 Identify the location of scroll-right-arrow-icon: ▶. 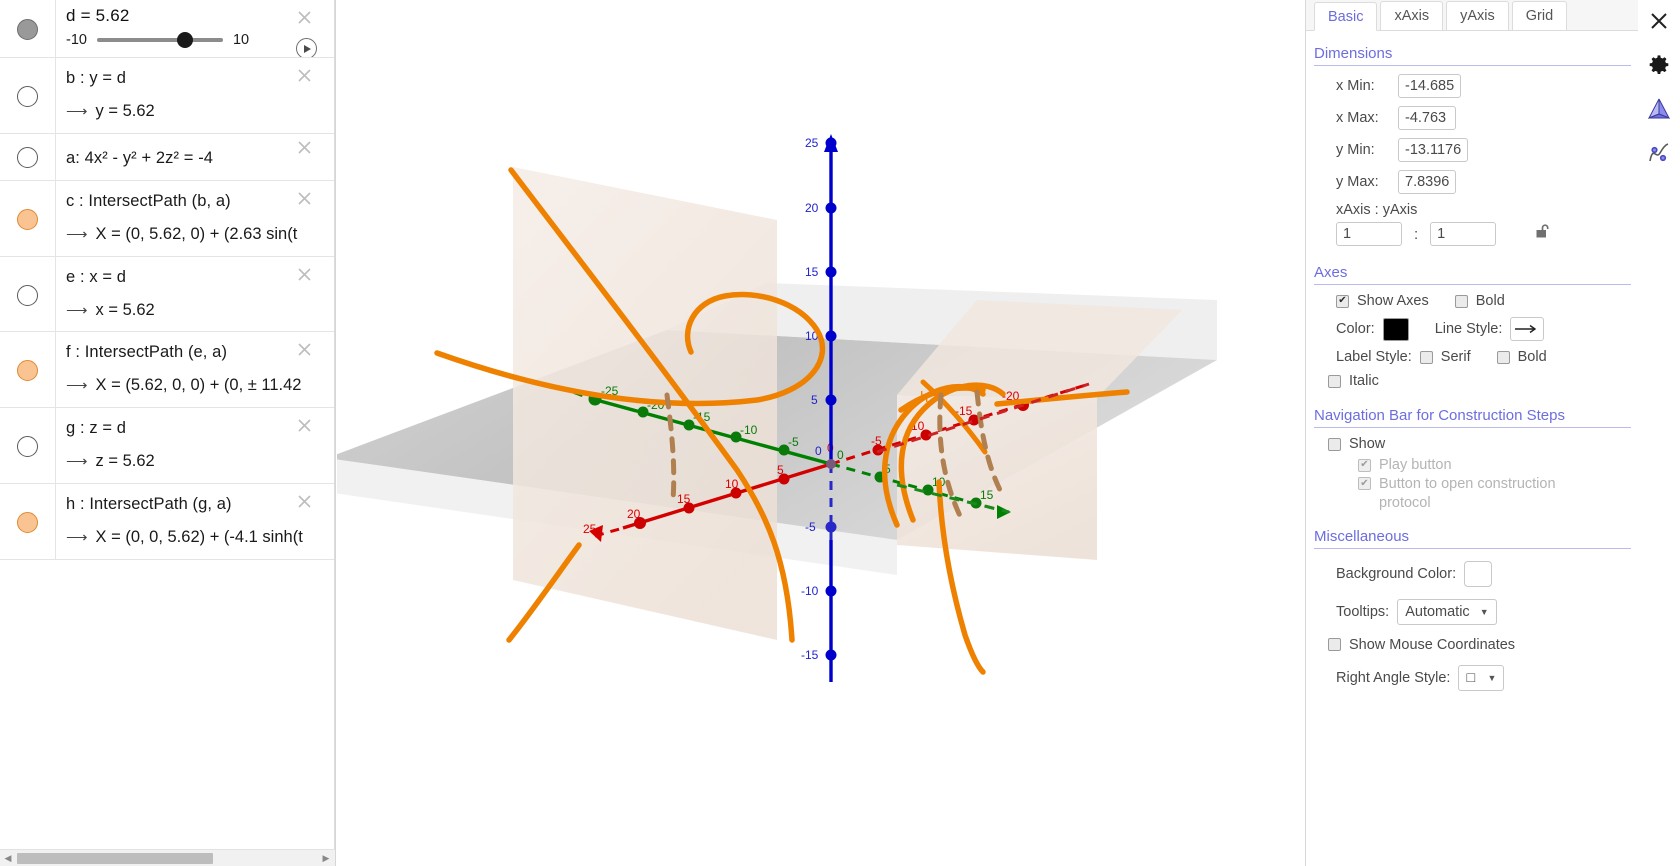
(326, 858).